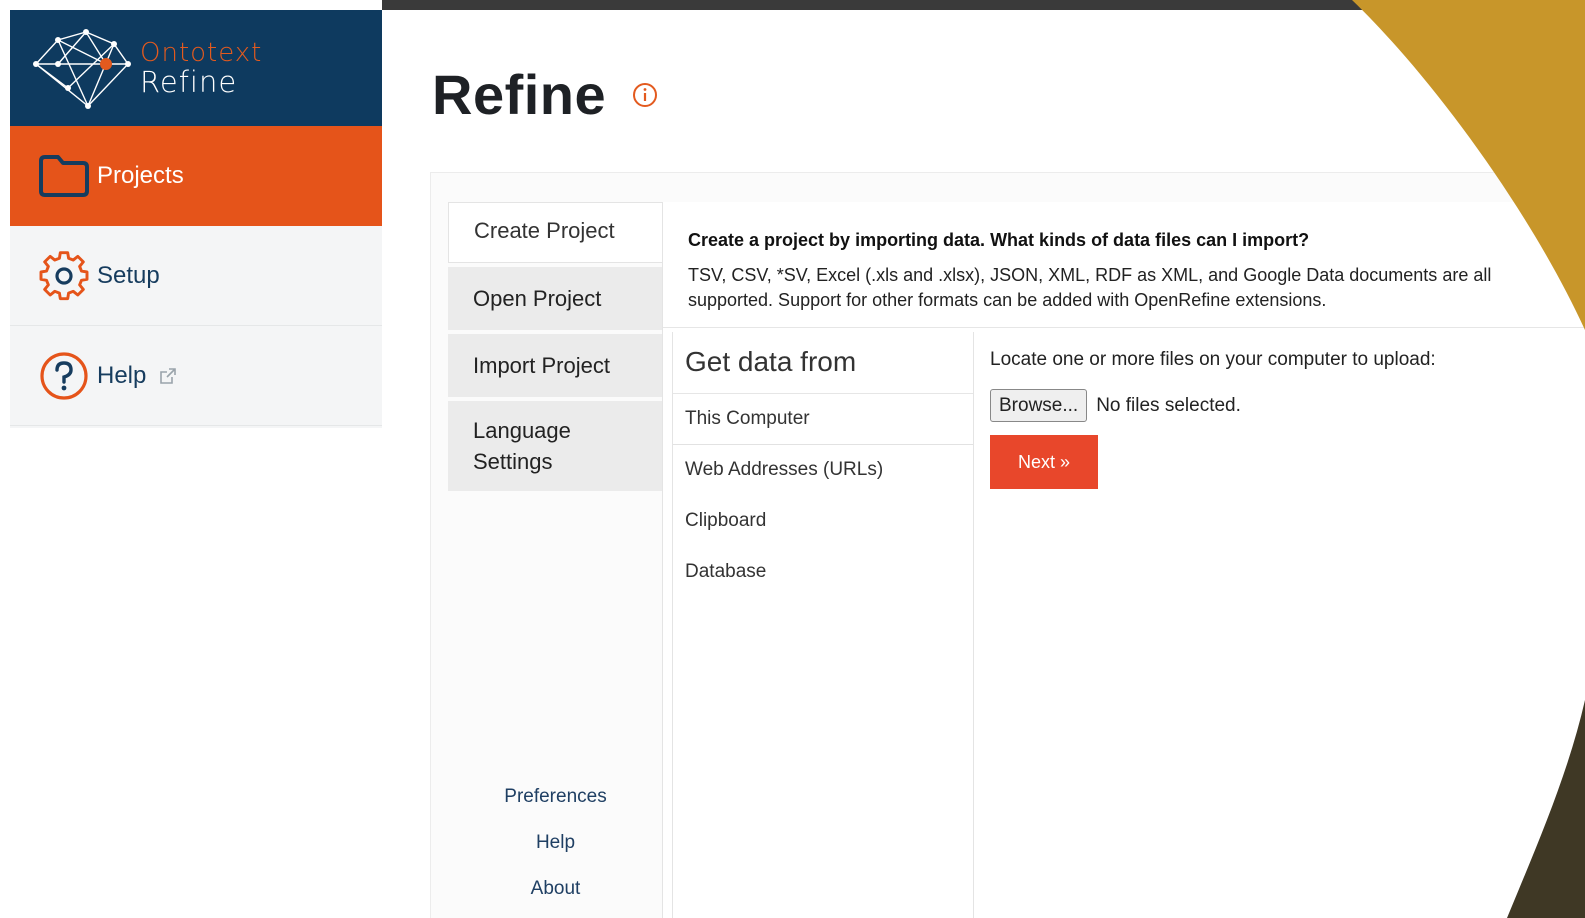  Describe the element at coordinates (82, 69) in the screenshot. I see `logo-network-icon` at that location.